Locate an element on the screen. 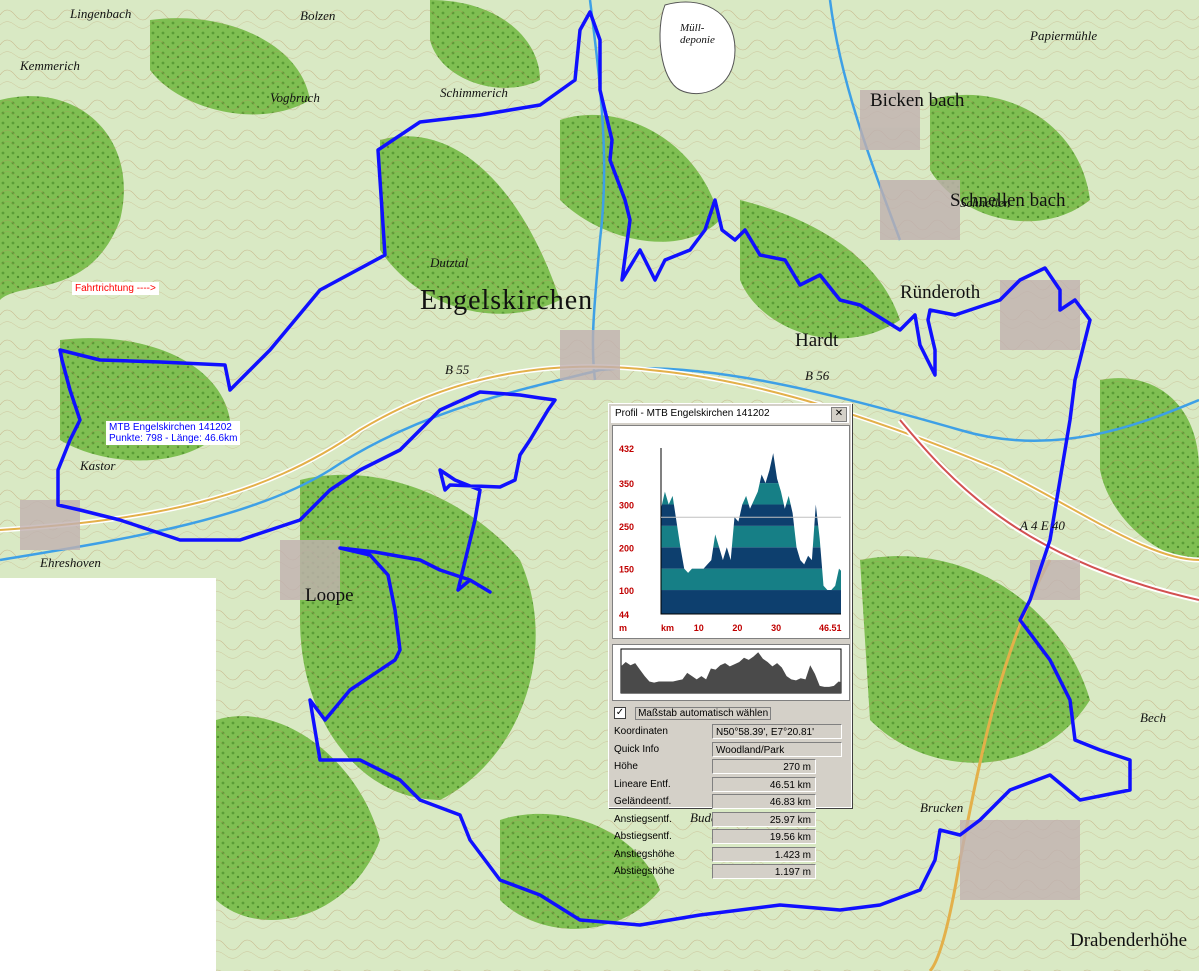 The height and width of the screenshot is (971, 1199). info-value: N50°58.39', E7°20.81' is located at coordinates (777, 731).